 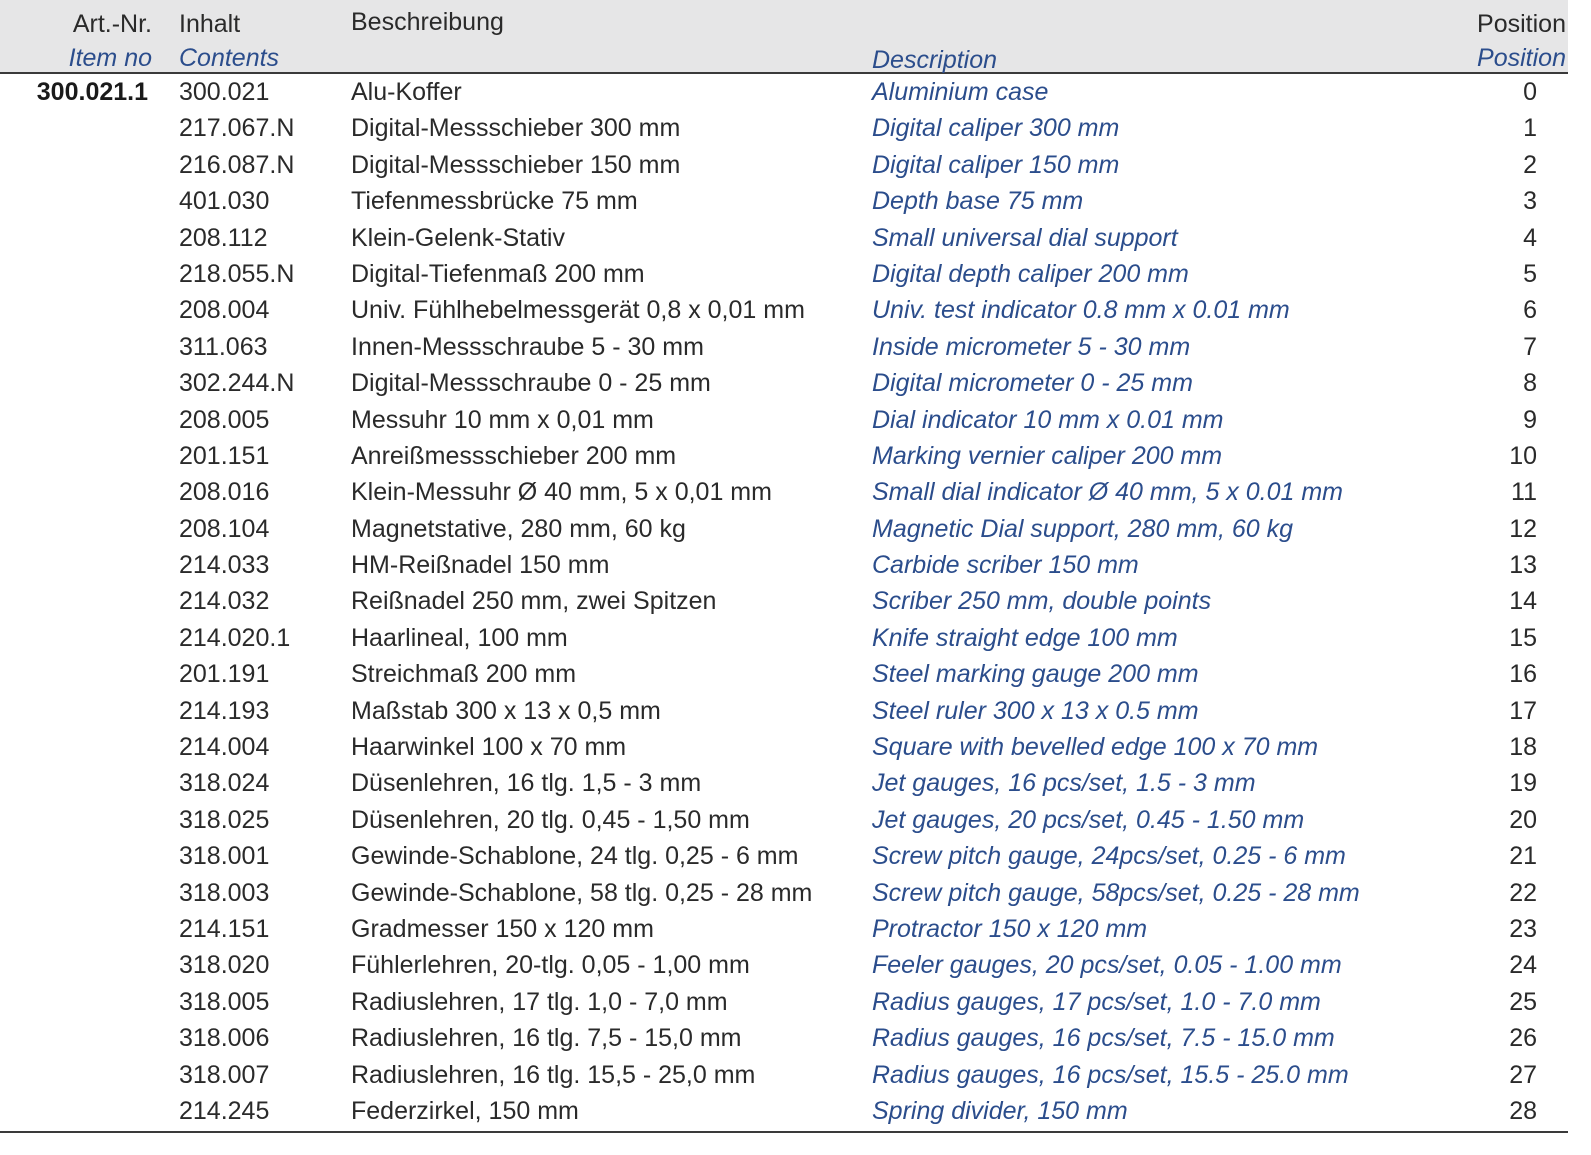 I want to click on english-description: Jet gauges, 20 pcs/set, 0.45 - 1.50 mm, so click(x=1088, y=819).